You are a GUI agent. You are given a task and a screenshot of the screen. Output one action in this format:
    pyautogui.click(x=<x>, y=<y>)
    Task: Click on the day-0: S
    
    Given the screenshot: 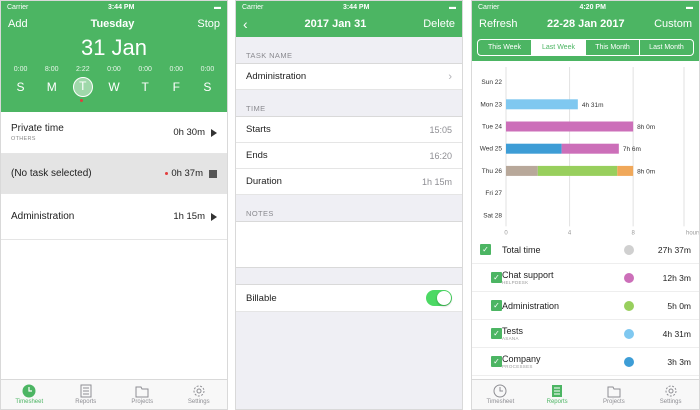 What is the action you would take?
    pyautogui.click(x=21, y=87)
    